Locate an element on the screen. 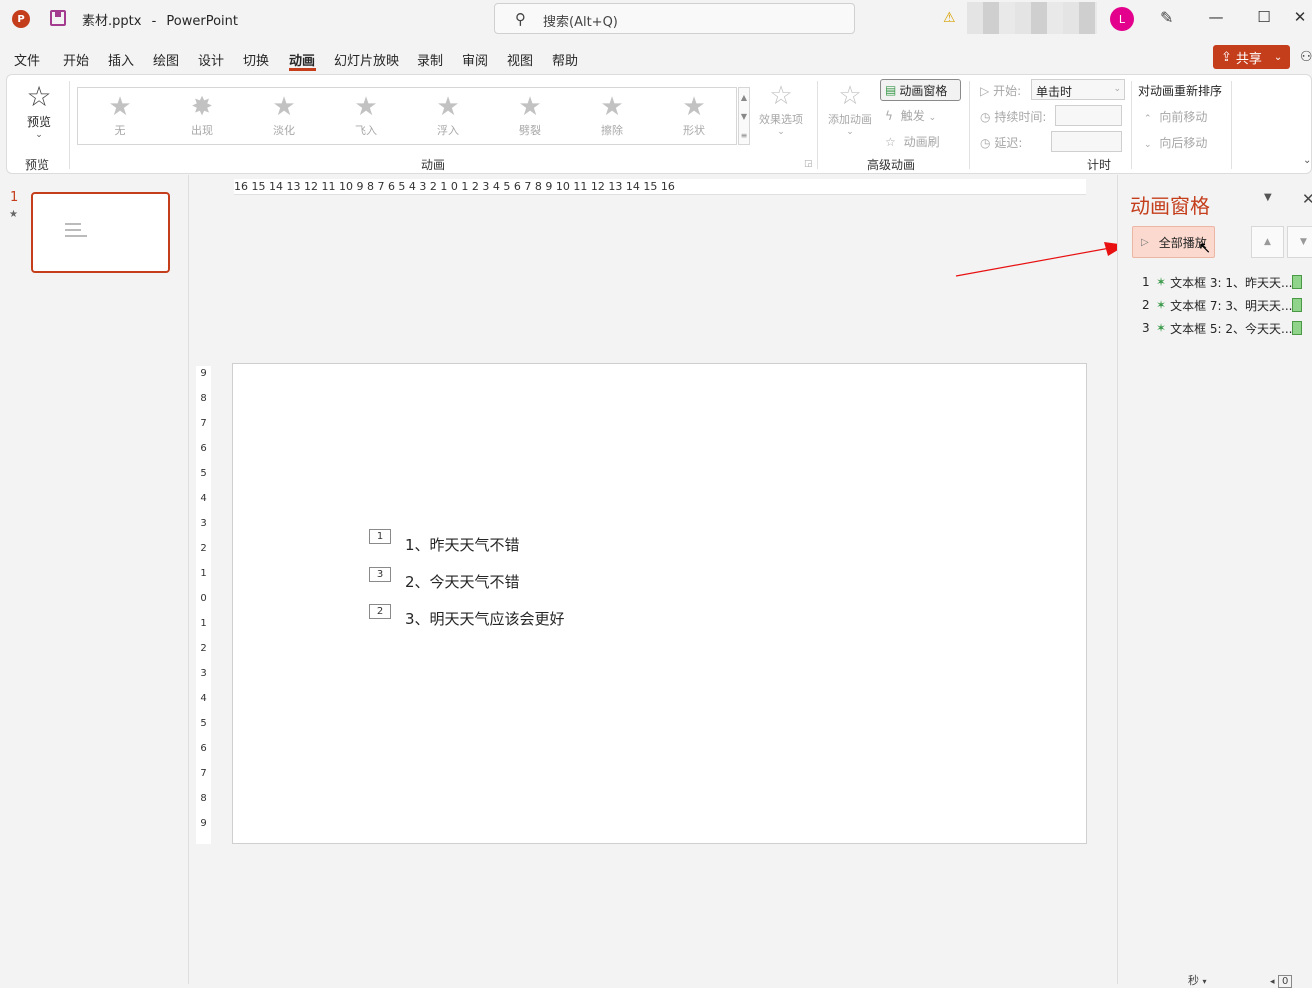 This screenshot has width=1312, height=988. effect-options-button: ☆ 效果选项 ⌄ is located at coordinates (781, 109).